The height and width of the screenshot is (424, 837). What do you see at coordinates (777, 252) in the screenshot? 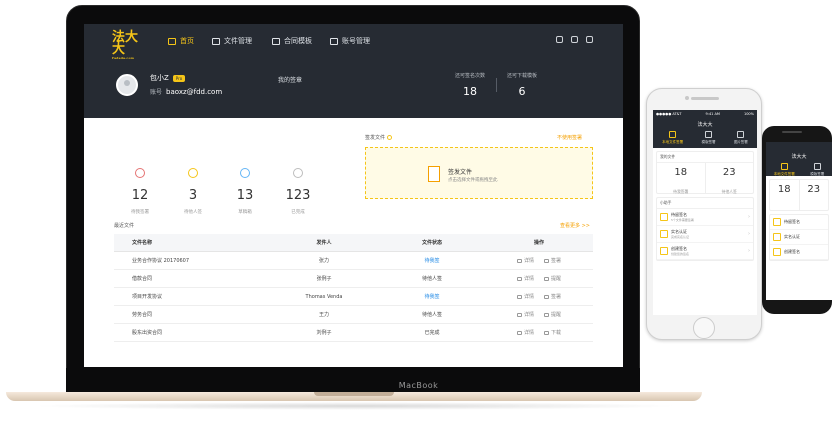
I see `create-sign-icon` at bounding box center [777, 252].